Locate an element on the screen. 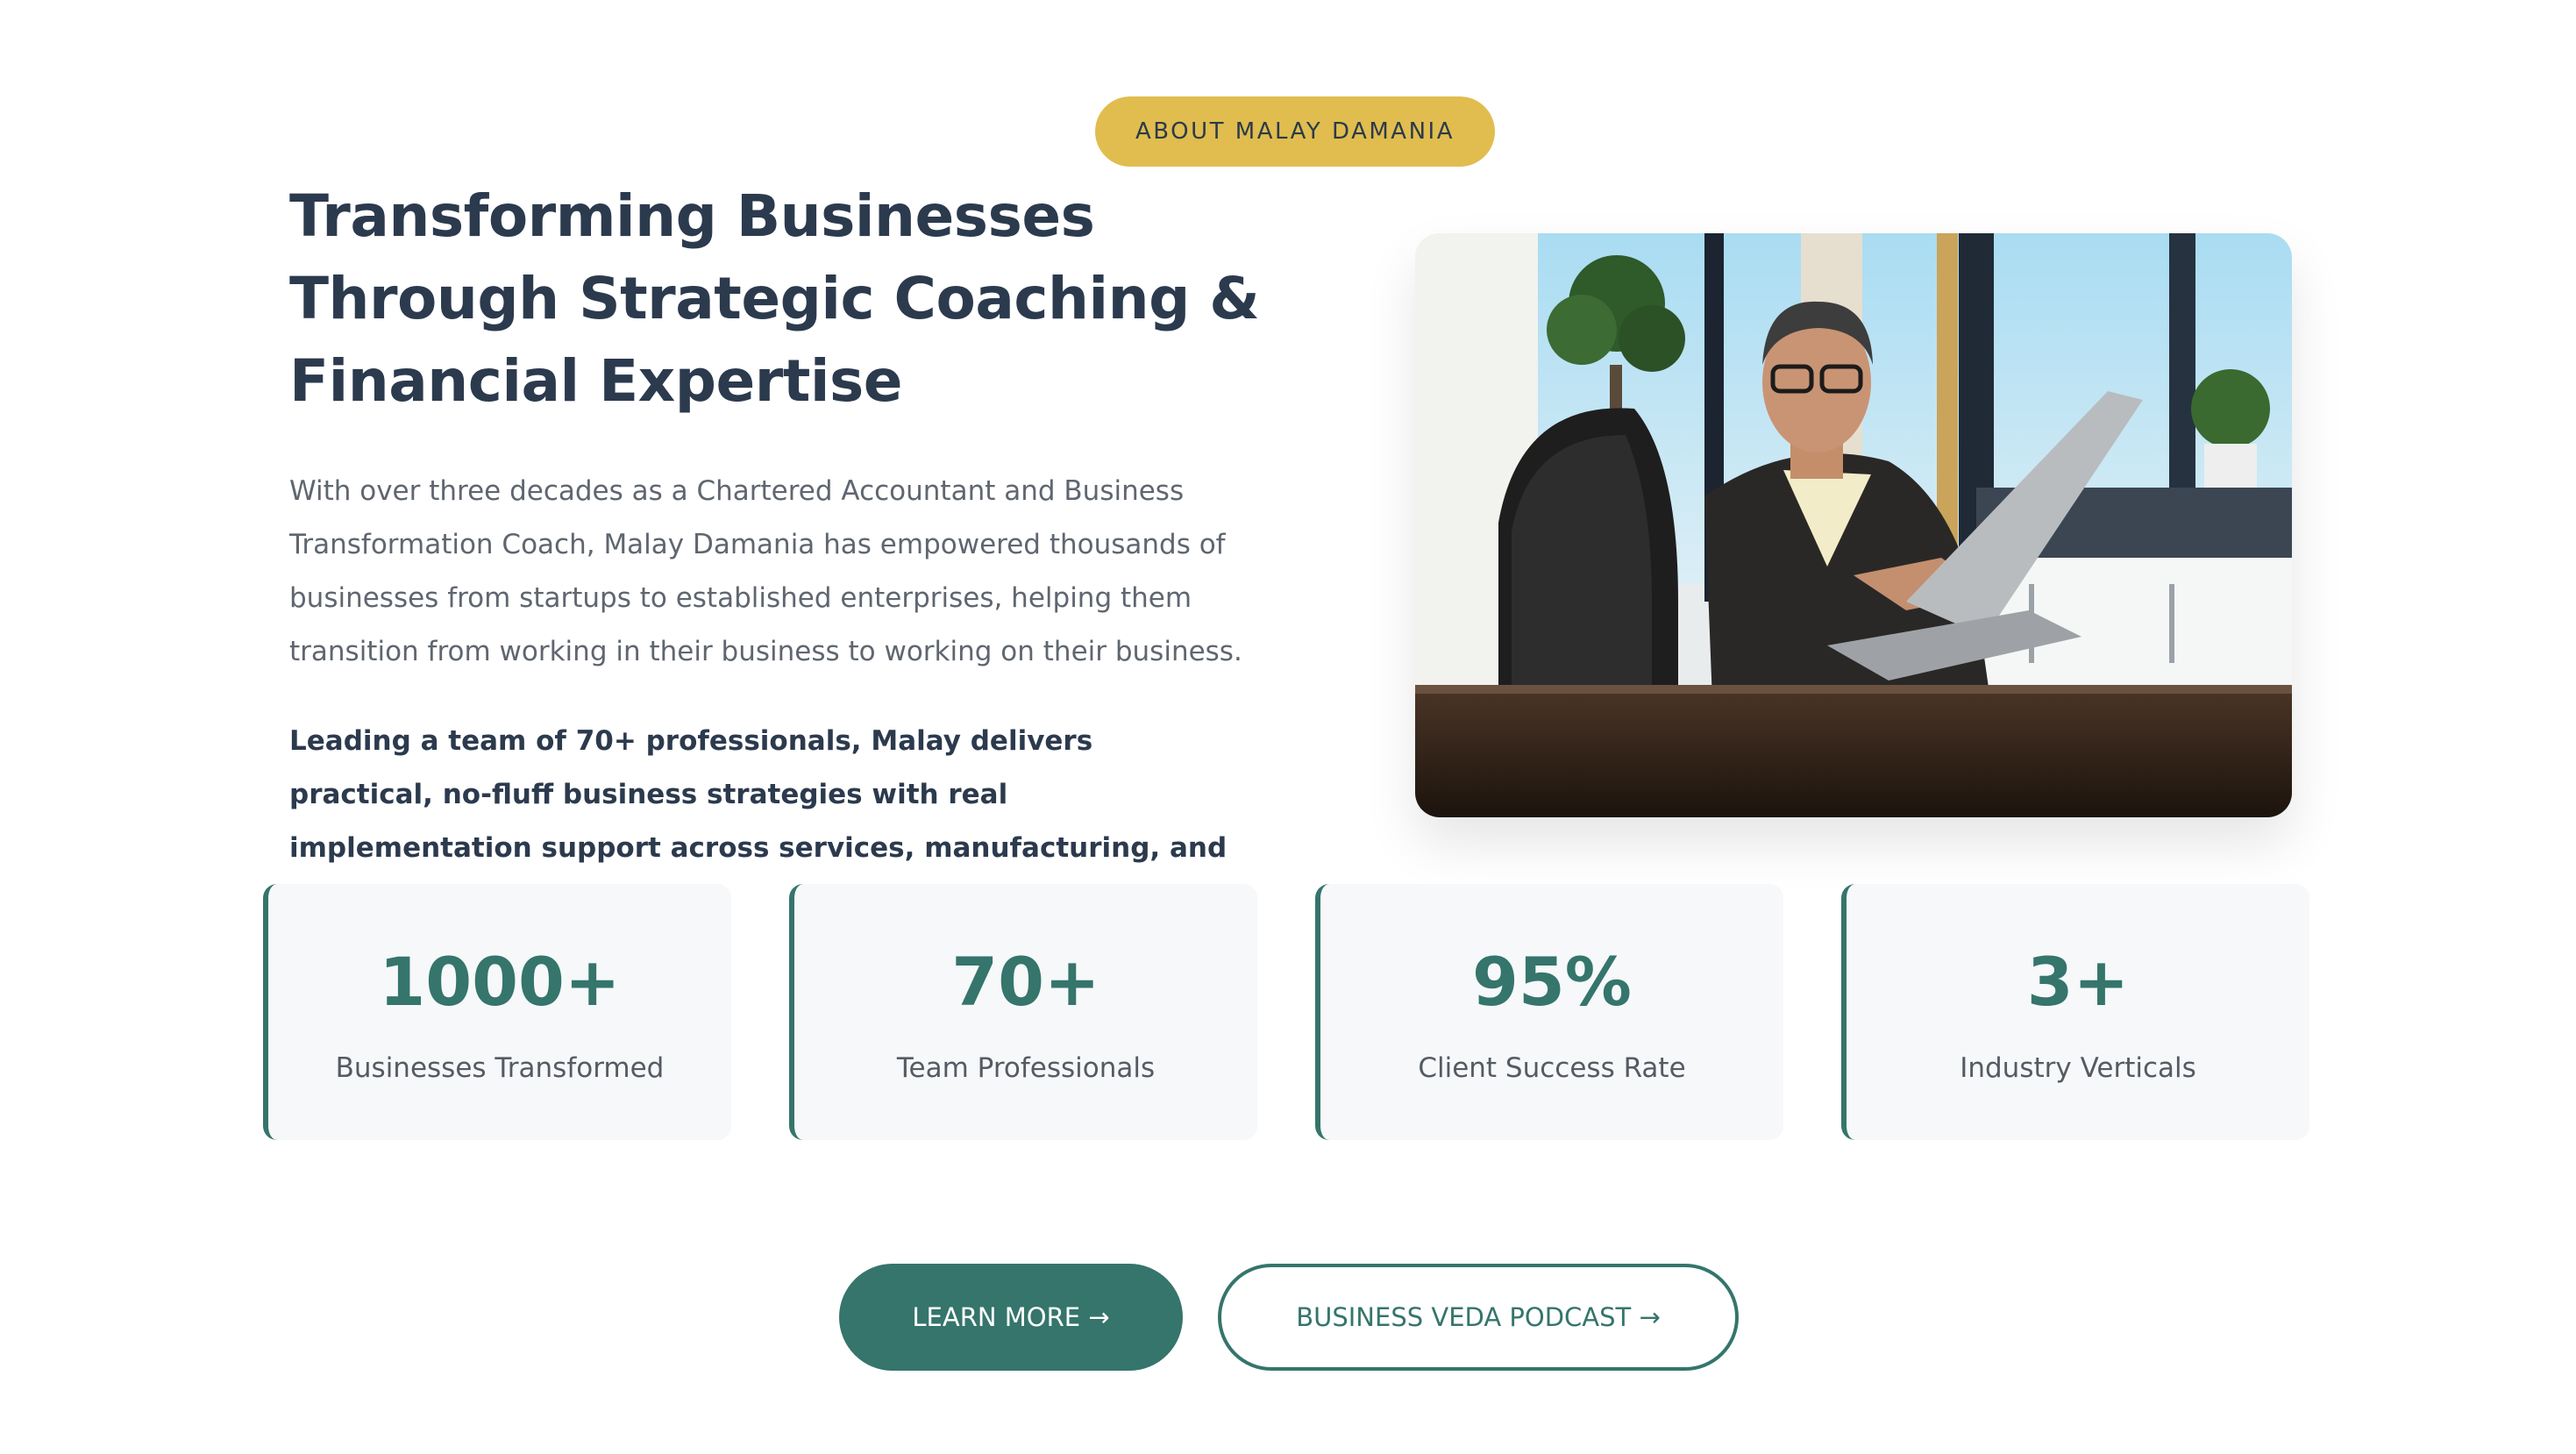  stat-value: 70+ is located at coordinates (1025, 982).